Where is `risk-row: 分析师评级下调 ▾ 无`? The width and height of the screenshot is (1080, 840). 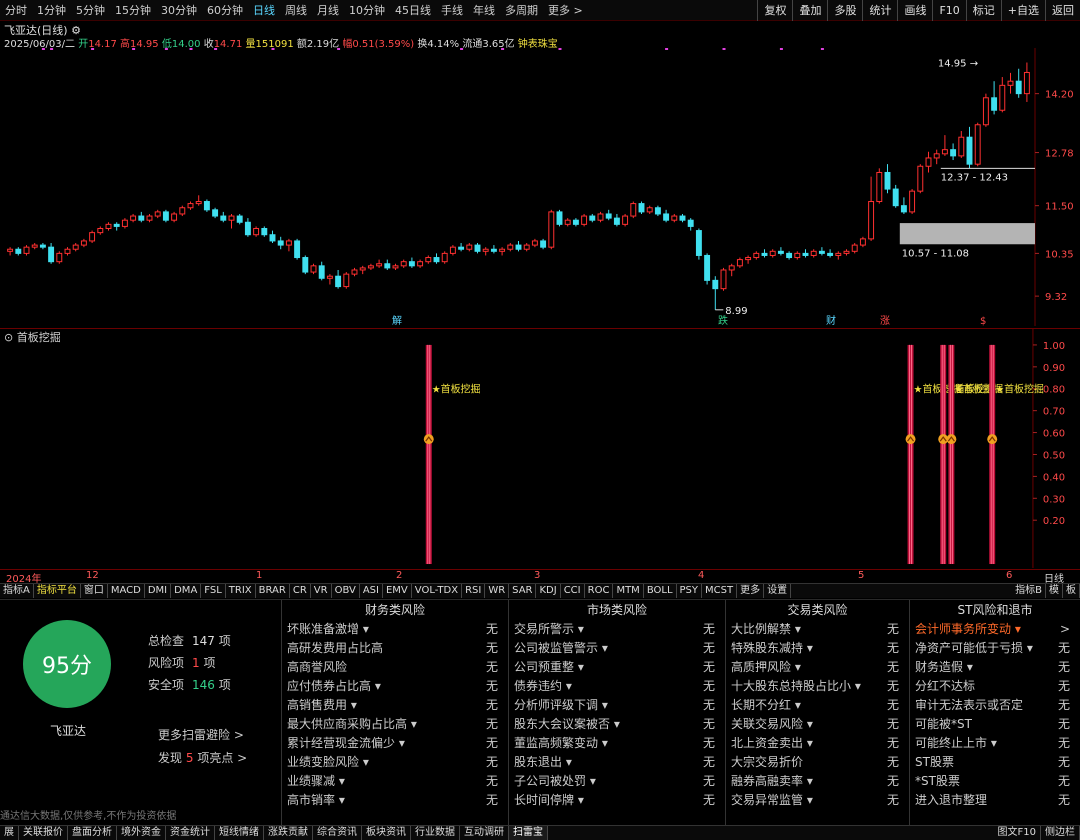
risk-row: 分析师评级下调 ▾ 无 is located at coordinates (617, 705).